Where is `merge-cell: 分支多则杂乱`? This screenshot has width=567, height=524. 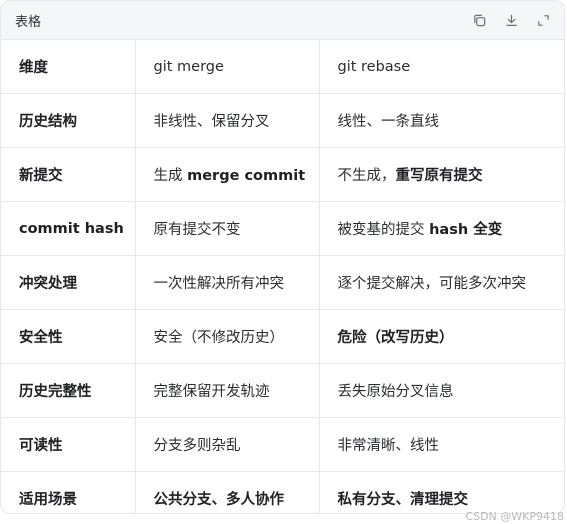
merge-cell: 分支多则杂乱 is located at coordinates (227, 444).